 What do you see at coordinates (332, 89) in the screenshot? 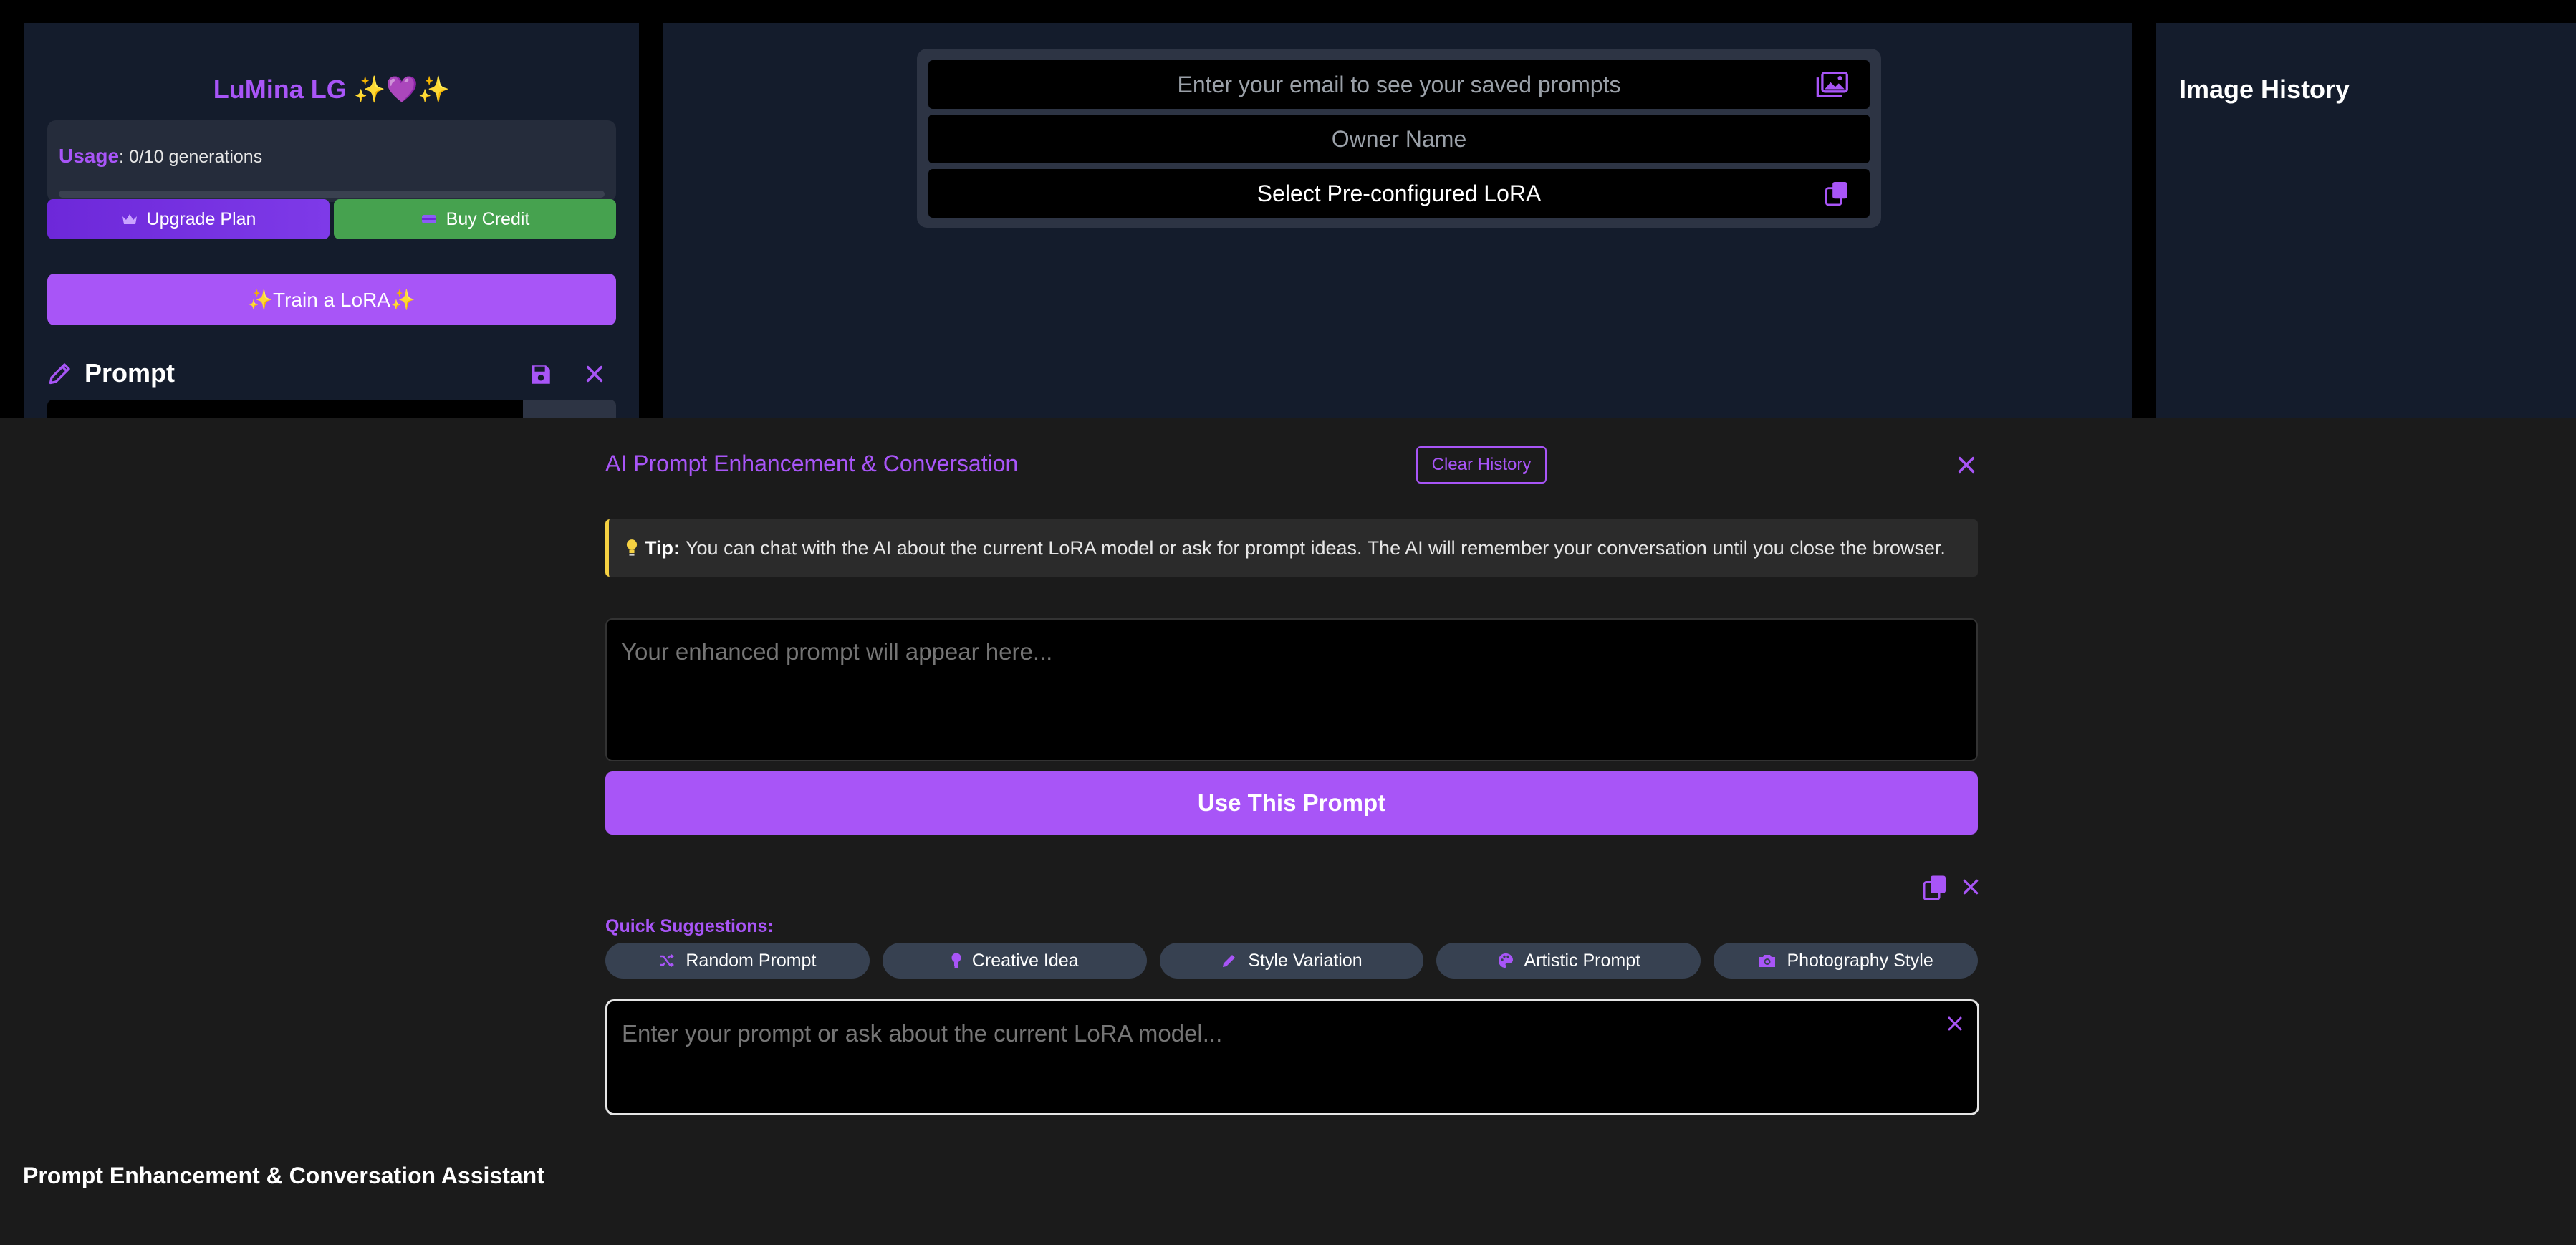
I see `brand-title: LuMina LG ✨💜✨` at bounding box center [332, 89].